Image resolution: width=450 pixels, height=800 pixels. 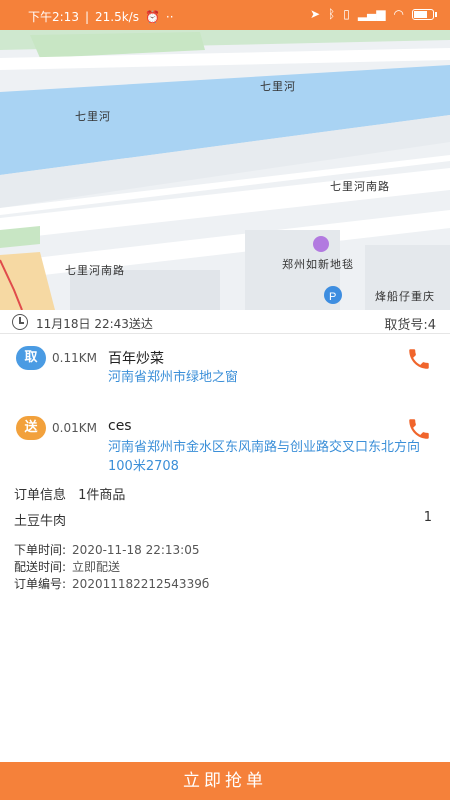 I want to click on net-speed: 21.5k/s, so click(x=117, y=16).